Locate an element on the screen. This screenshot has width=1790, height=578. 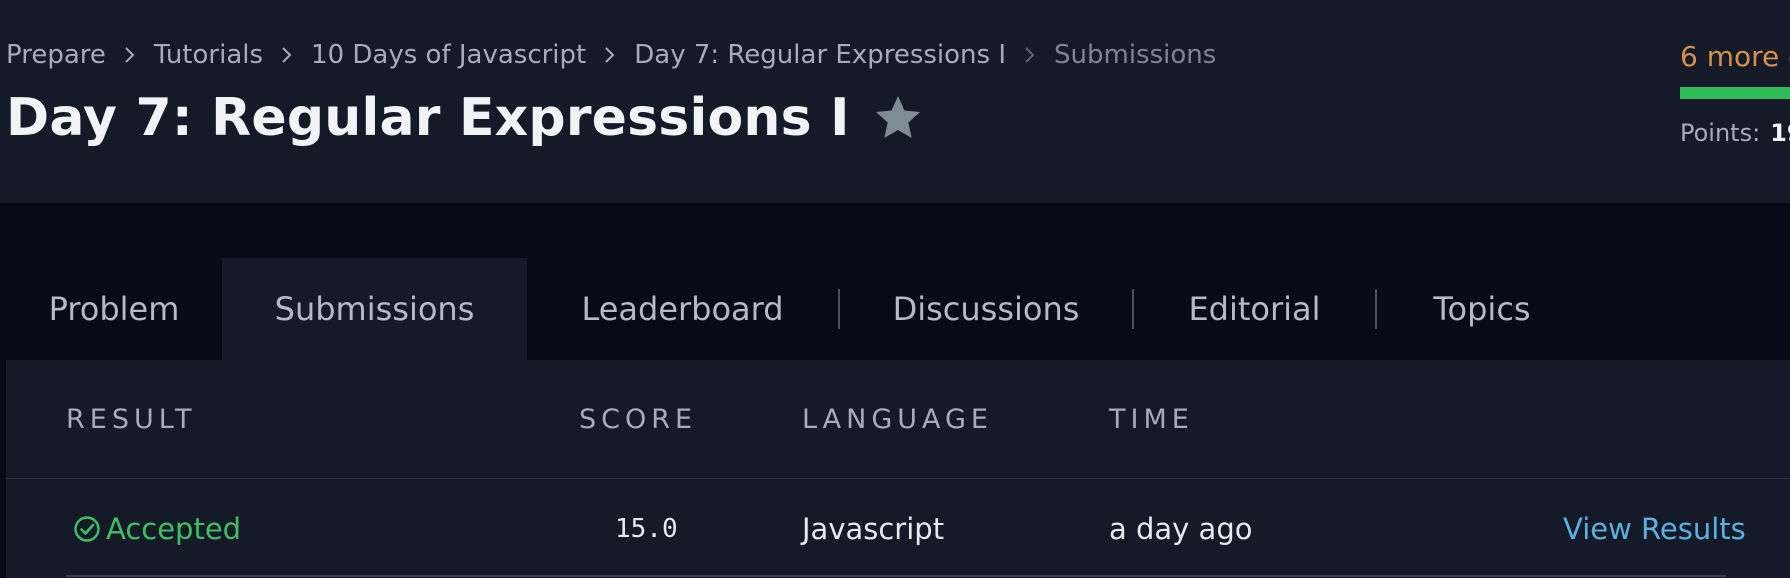
progress-bar-fill is located at coordinates (1735, 93).